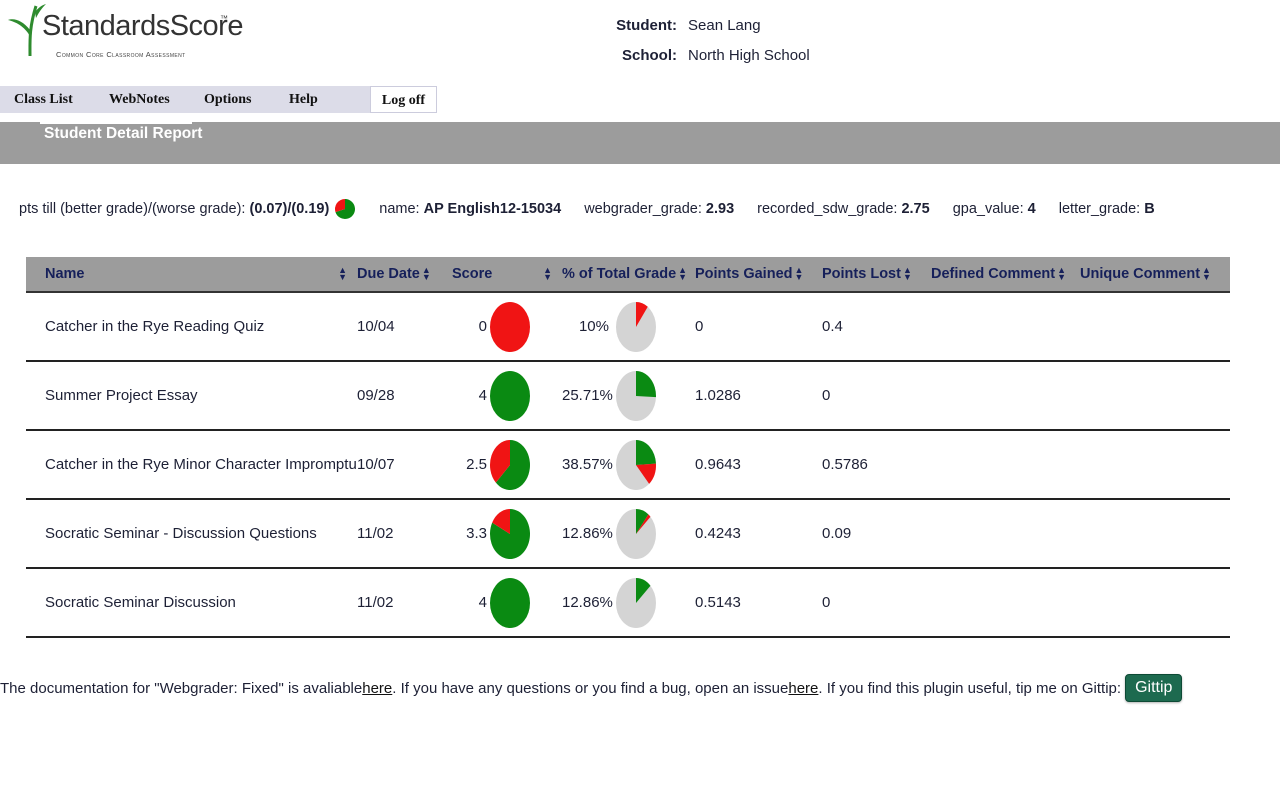  What do you see at coordinates (1031, 209) in the screenshot?
I see `gpa-value: 4` at bounding box center [1031, 209].